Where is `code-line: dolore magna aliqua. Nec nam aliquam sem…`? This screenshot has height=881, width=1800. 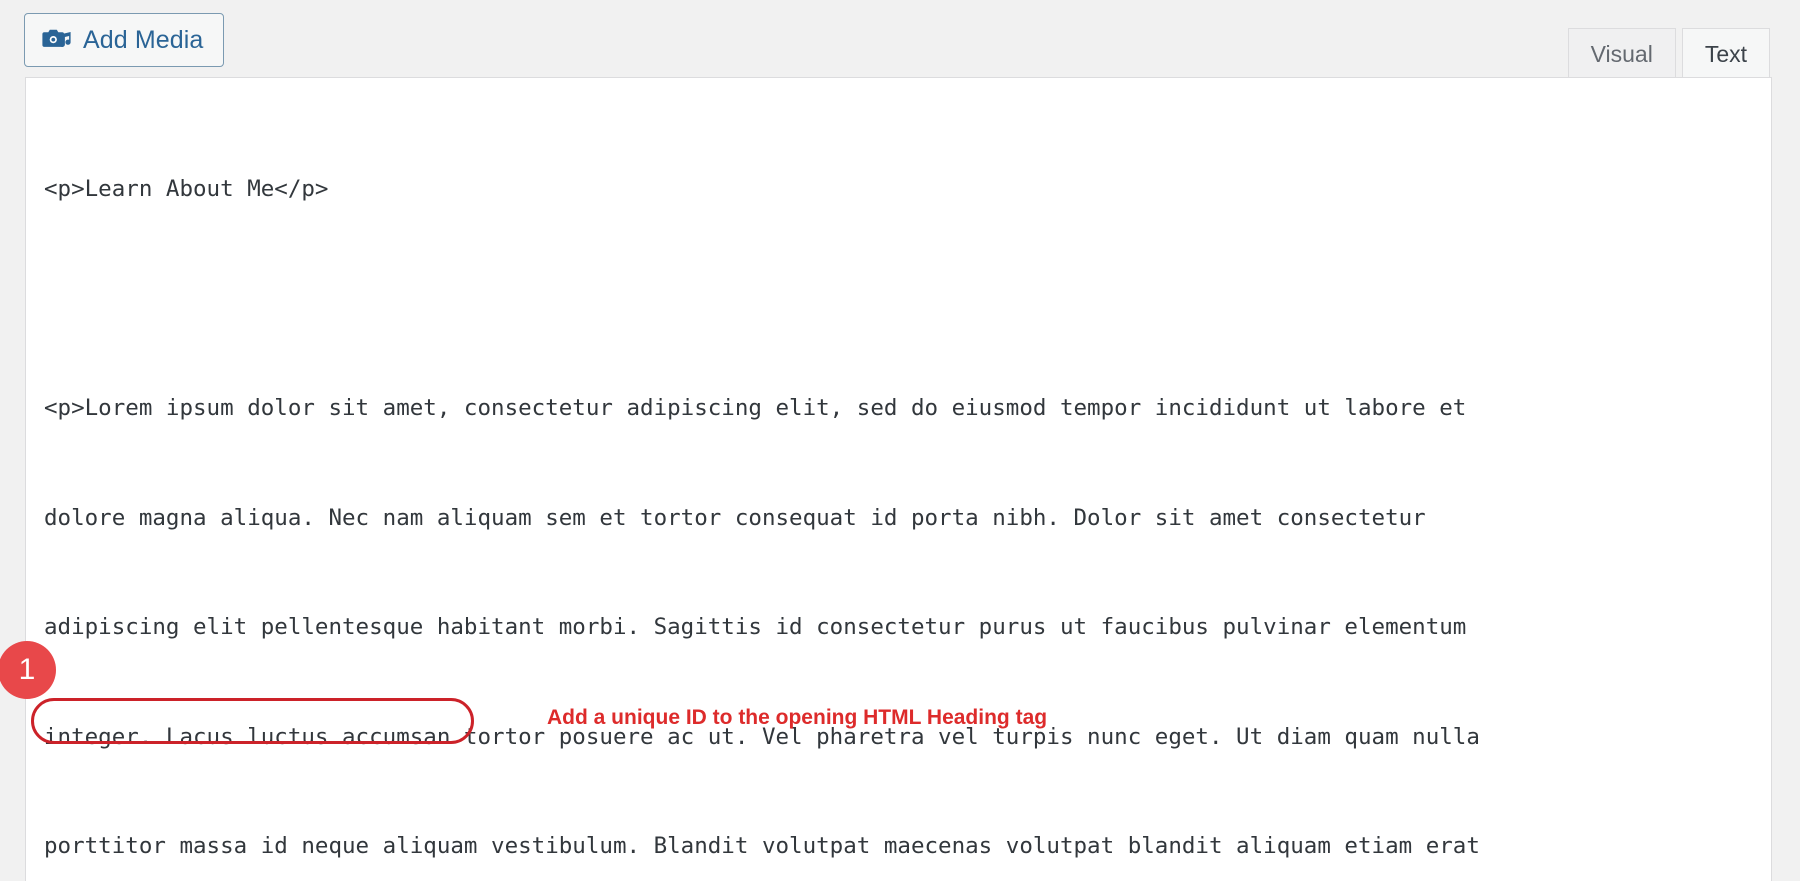
code-line: dolore magna aliqua. Nec nam aliquam sem… is located at coordinates (735, 517).